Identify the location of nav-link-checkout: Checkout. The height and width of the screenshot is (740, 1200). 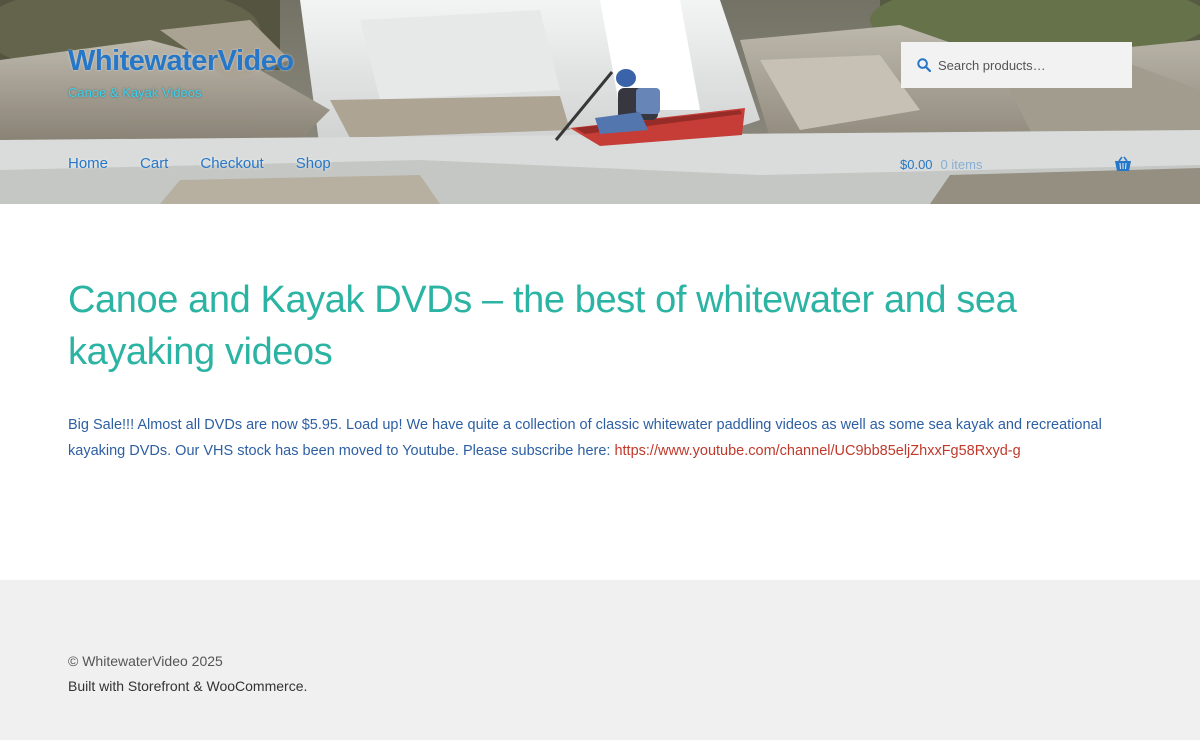
(231, 164).